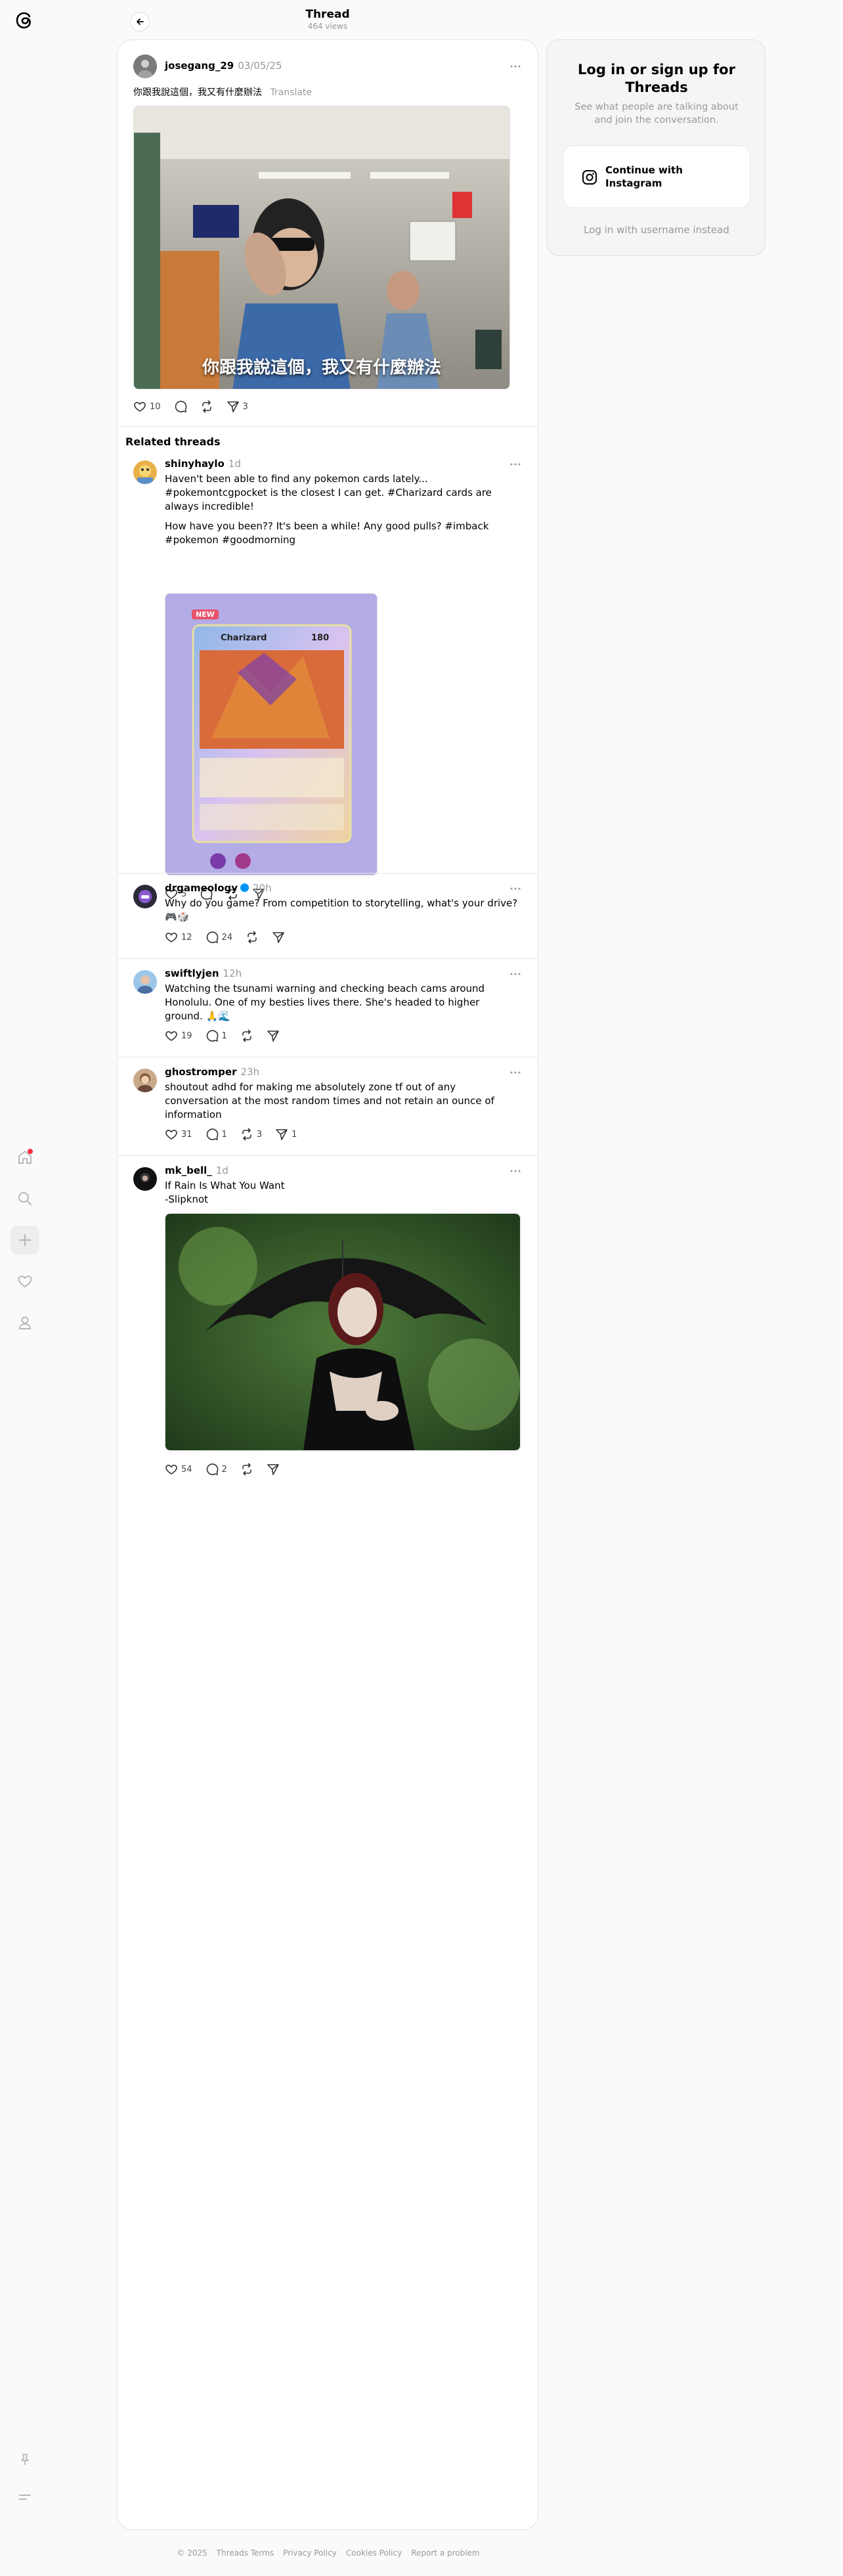  Describe the element at coordinates (178, 938) in the screenshot. I see `like-button: 12` at that location.